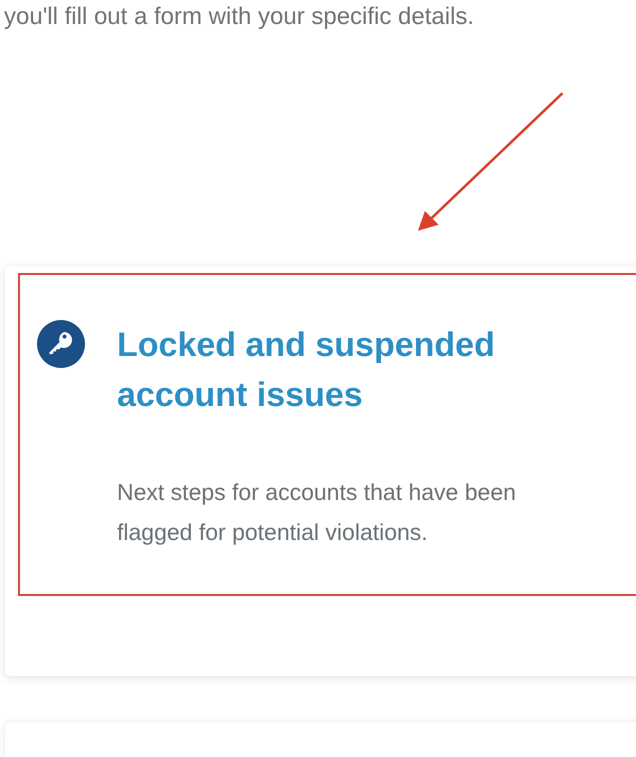 This screenshot has height=757, width=636. Describe the element at coordinates (239, 17) in the screenshot. I see `intro-text: you'll fill out a form with your specific details.` at that location.